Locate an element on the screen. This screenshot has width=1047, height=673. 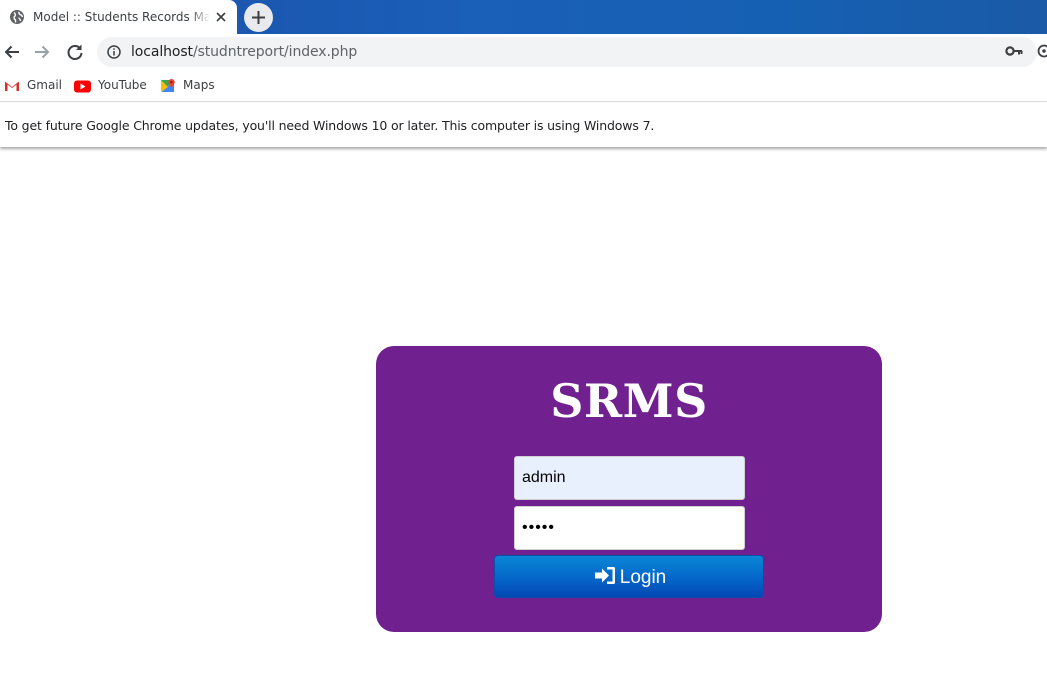
bookmark-label: Maps is located at coordinates (199, 85).